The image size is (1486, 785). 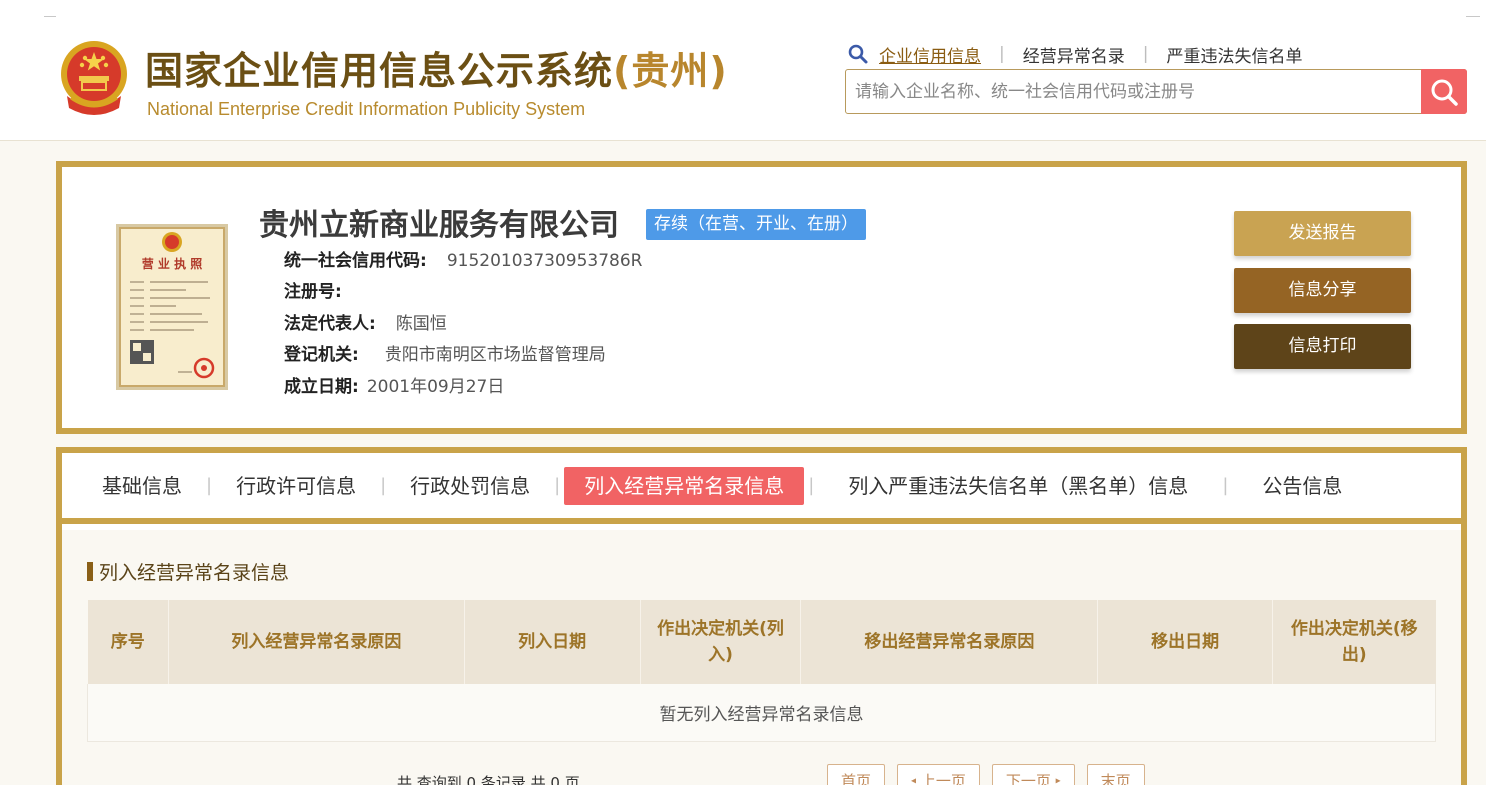 What do you see at coordinates (1058, 780) in the screenshot?
I see `caret-right-icon: ▸` at bounding box center [1058, 780].